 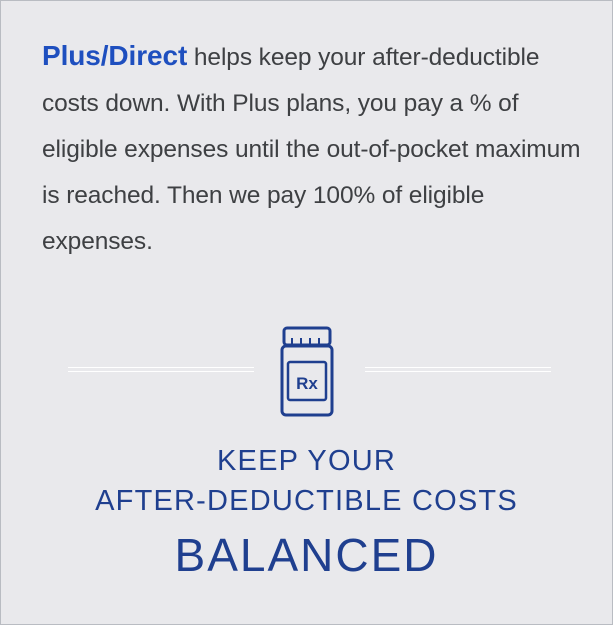 I want to click on rx-label: Rx, so click(x=307, y=383).